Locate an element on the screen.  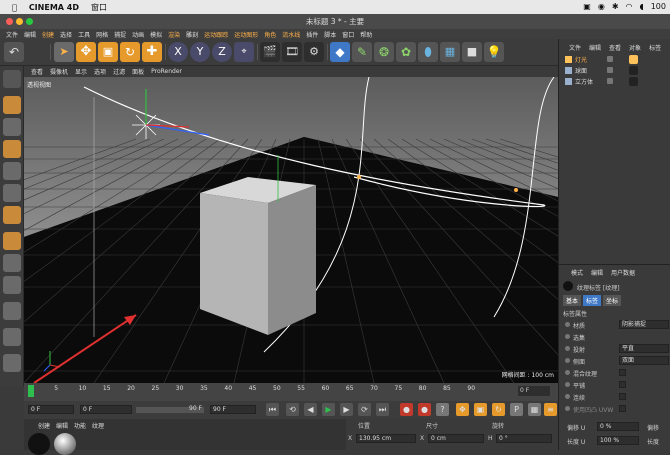
keyframe-selection-icon: ? is located at coordinates (442, 409).